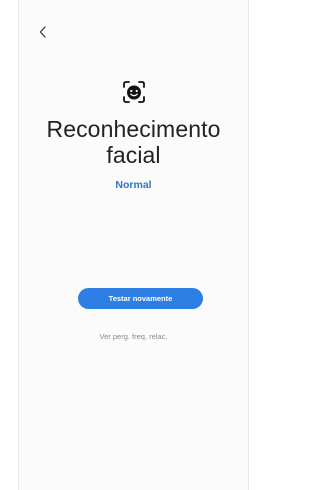 This screenshot has width=320, height=490. What do you see at coordinates (140, 298) in the screenshot?
I see `retest-button: Testar novamente` at bounding box center [140, 298].